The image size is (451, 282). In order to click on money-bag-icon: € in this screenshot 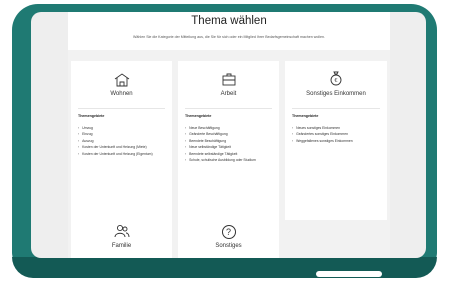, I will do `click(336, 78)`.